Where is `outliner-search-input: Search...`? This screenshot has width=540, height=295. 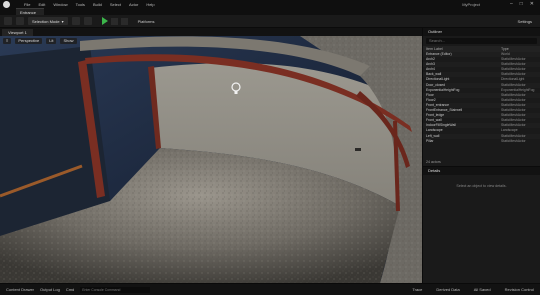 outliner-search-input: Search... is located at coordinates (481, 41).